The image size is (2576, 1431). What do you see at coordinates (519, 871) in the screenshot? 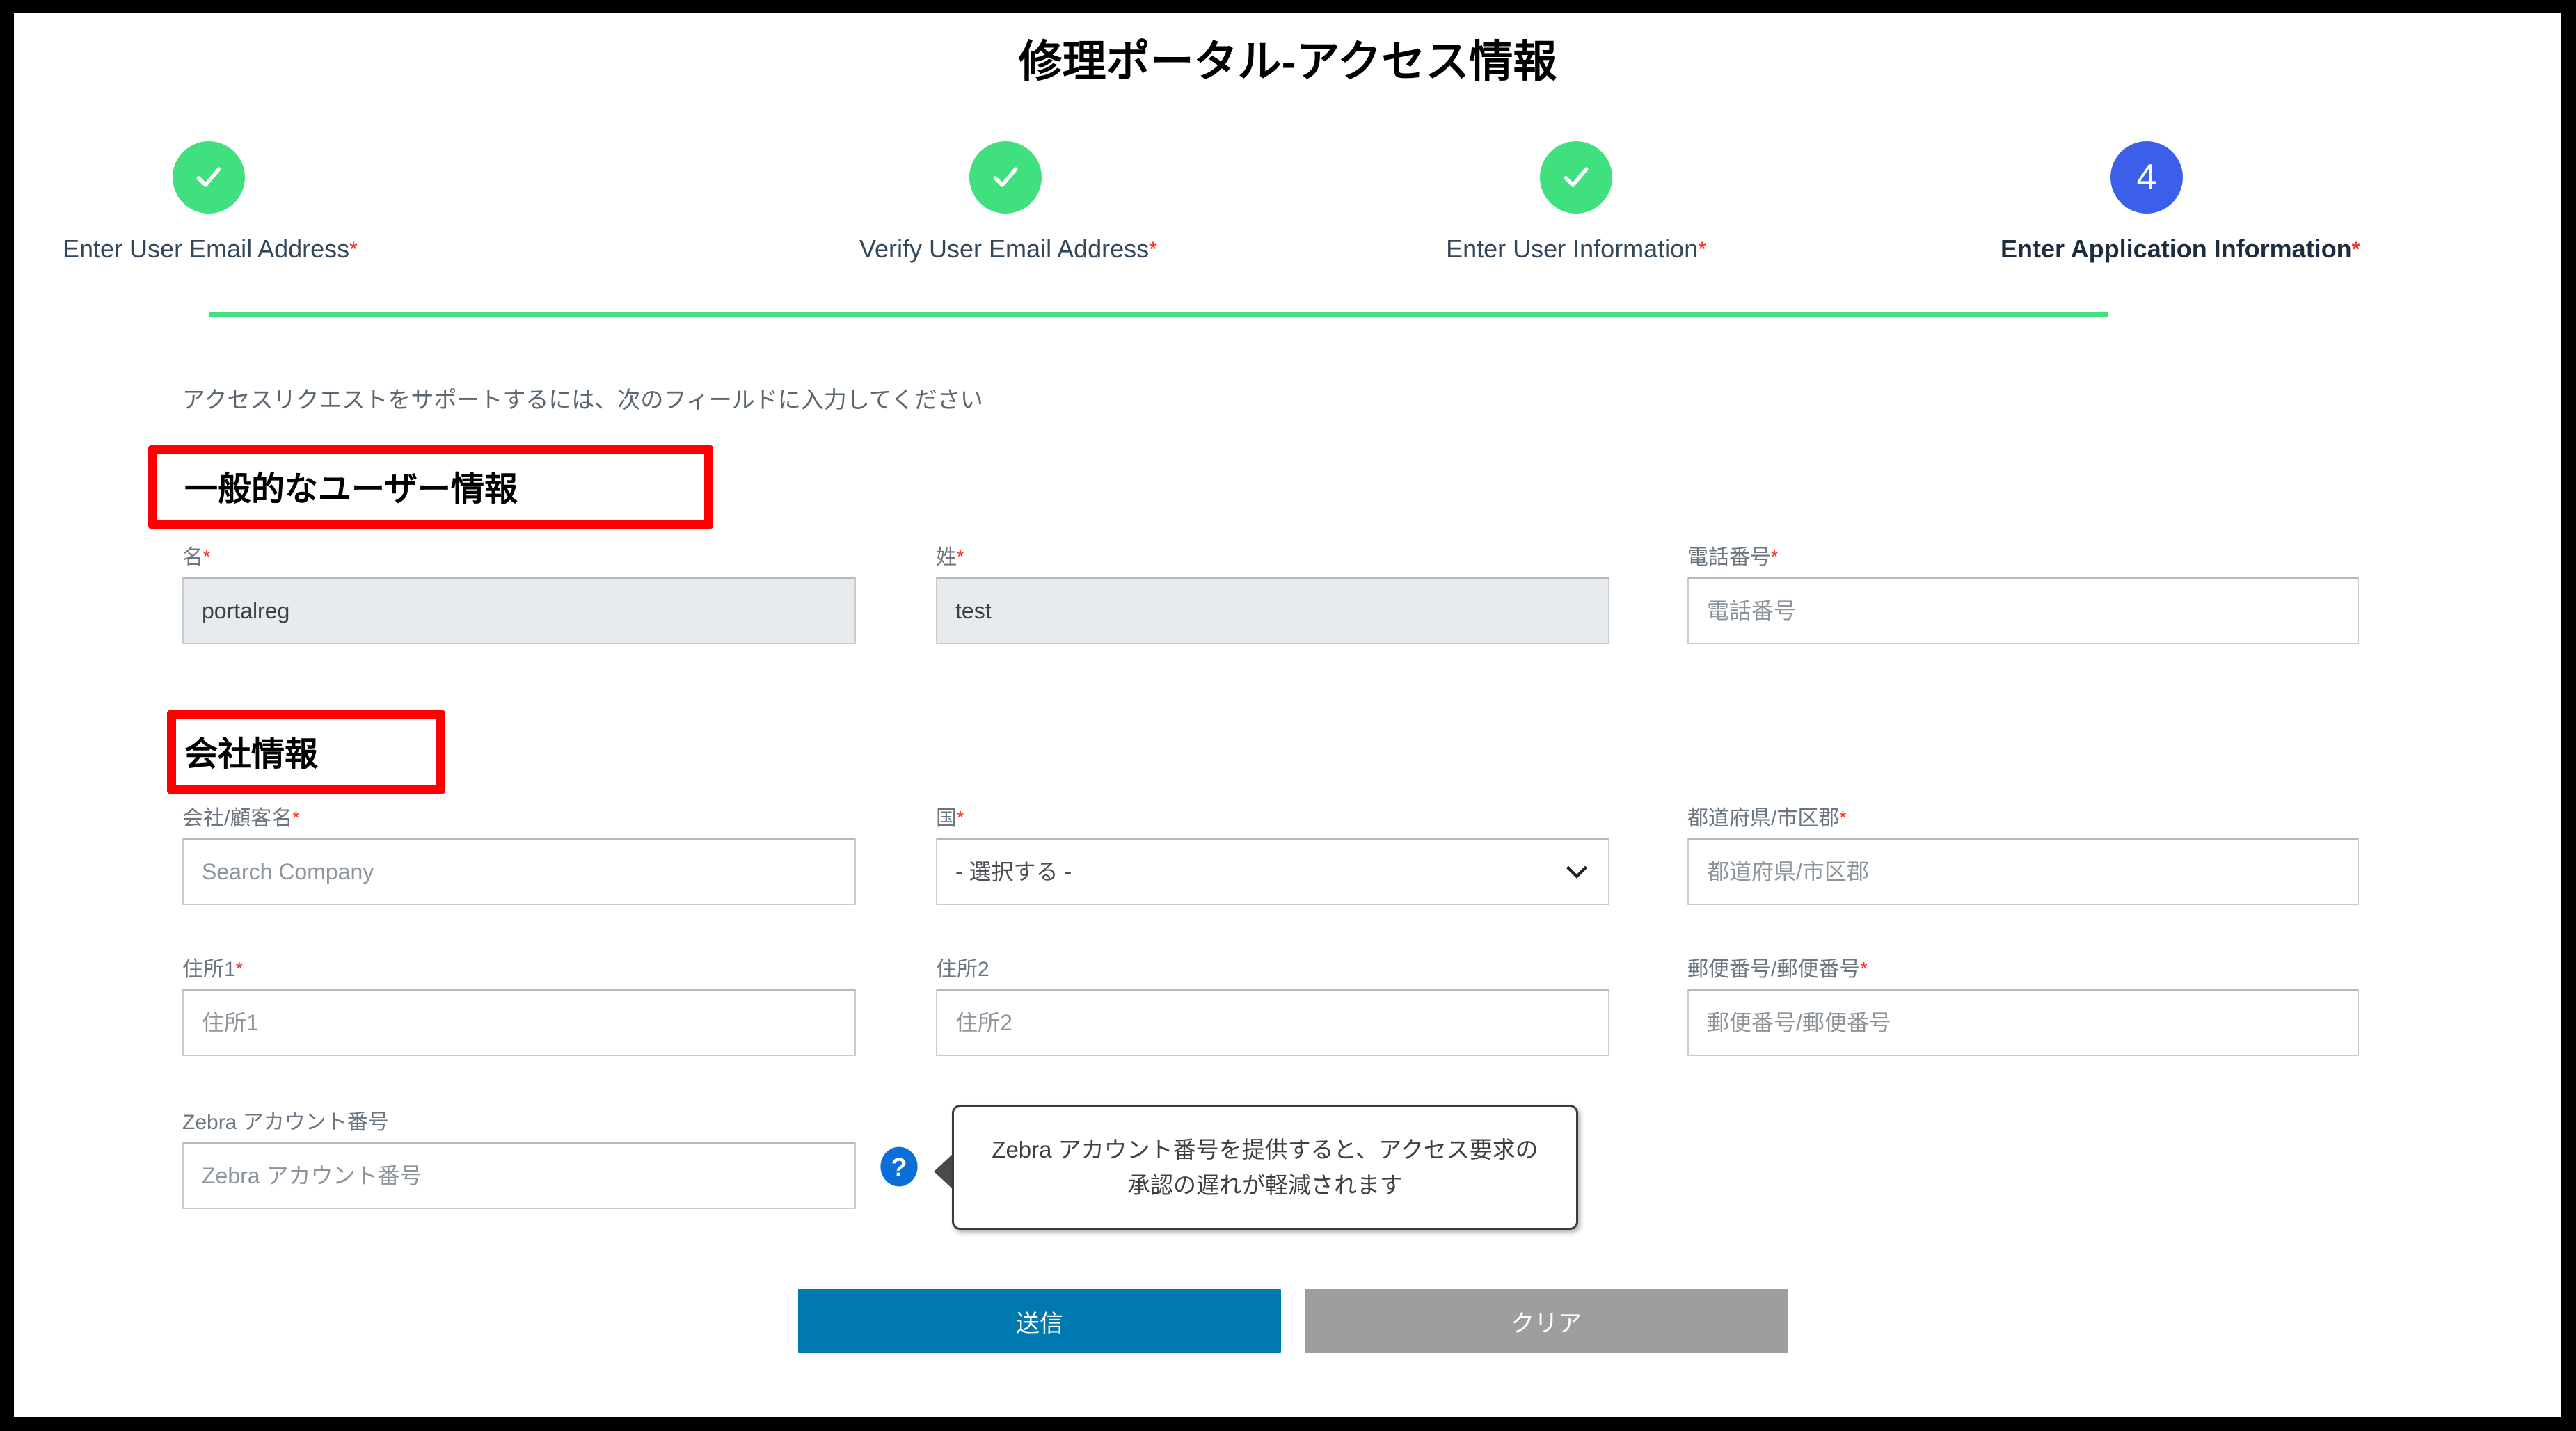
I see `company-name-input` at bounding box center [519, 871].